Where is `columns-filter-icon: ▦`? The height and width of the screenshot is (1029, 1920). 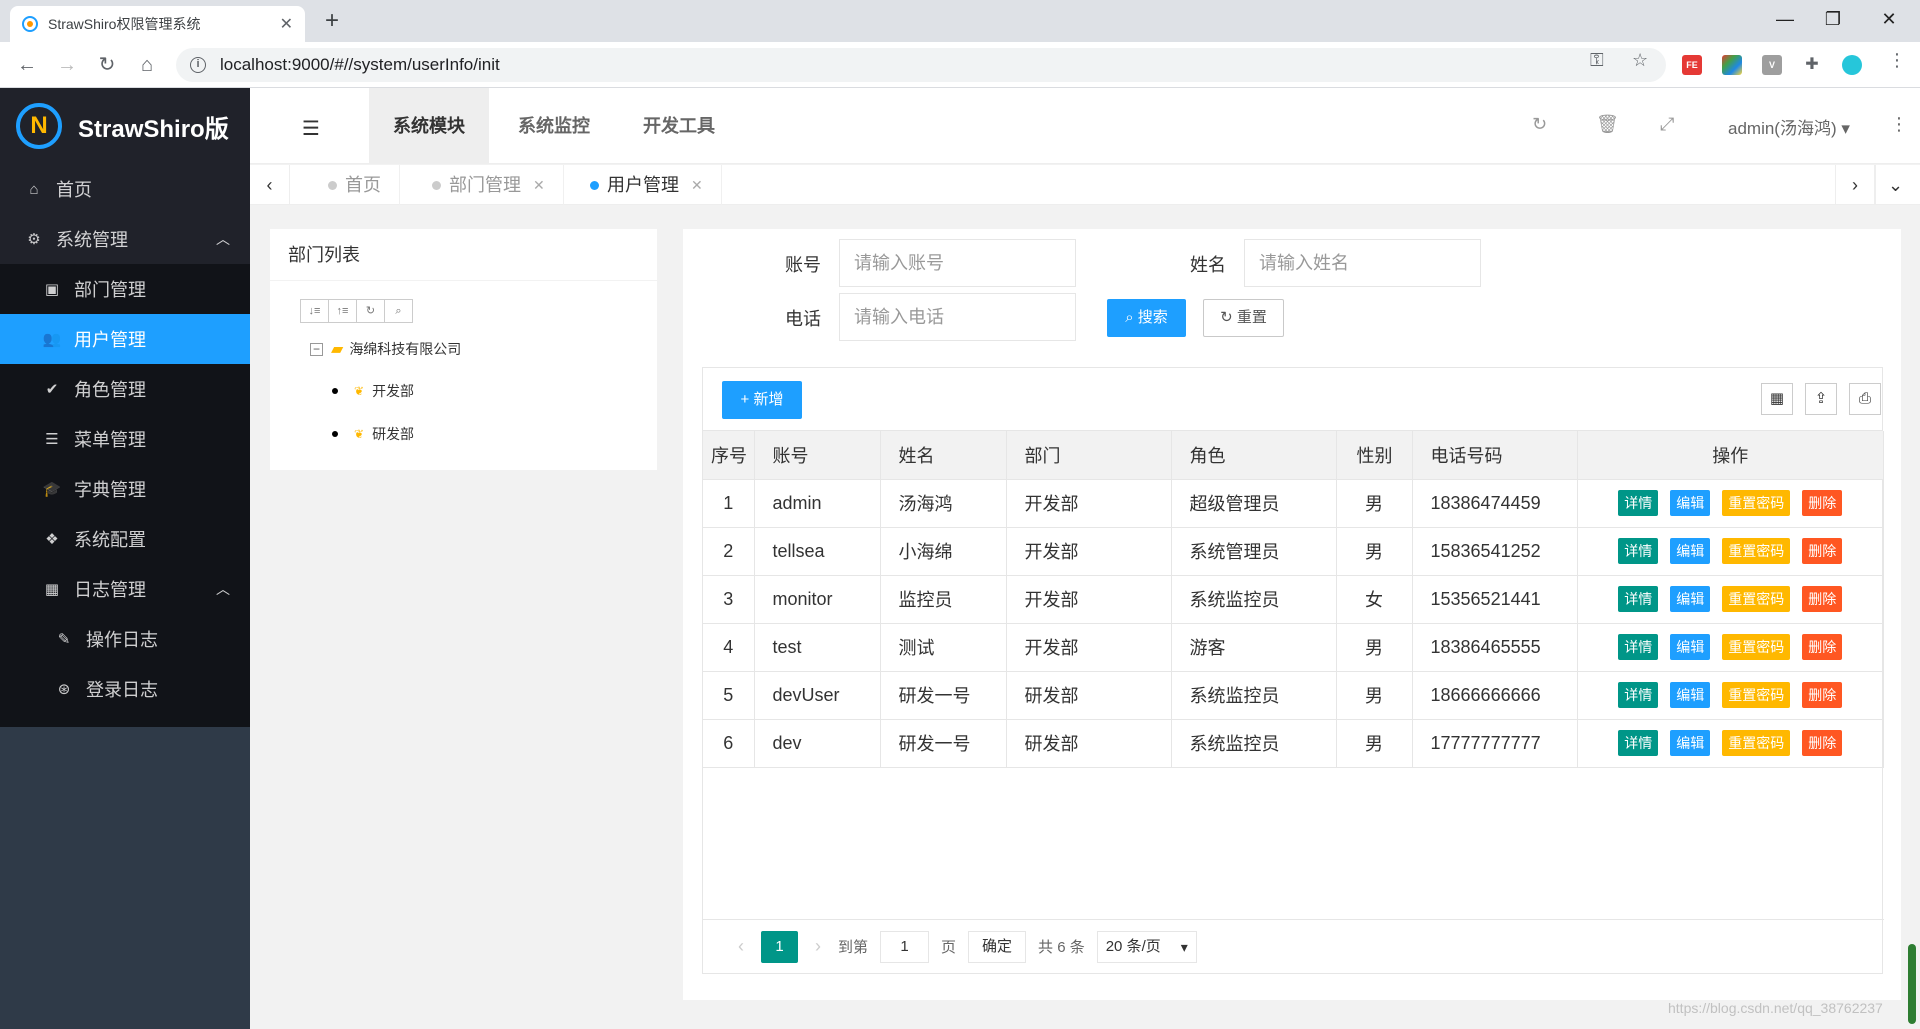 columns-filter-icon: ▦ is located at coordinates (1777, 399).